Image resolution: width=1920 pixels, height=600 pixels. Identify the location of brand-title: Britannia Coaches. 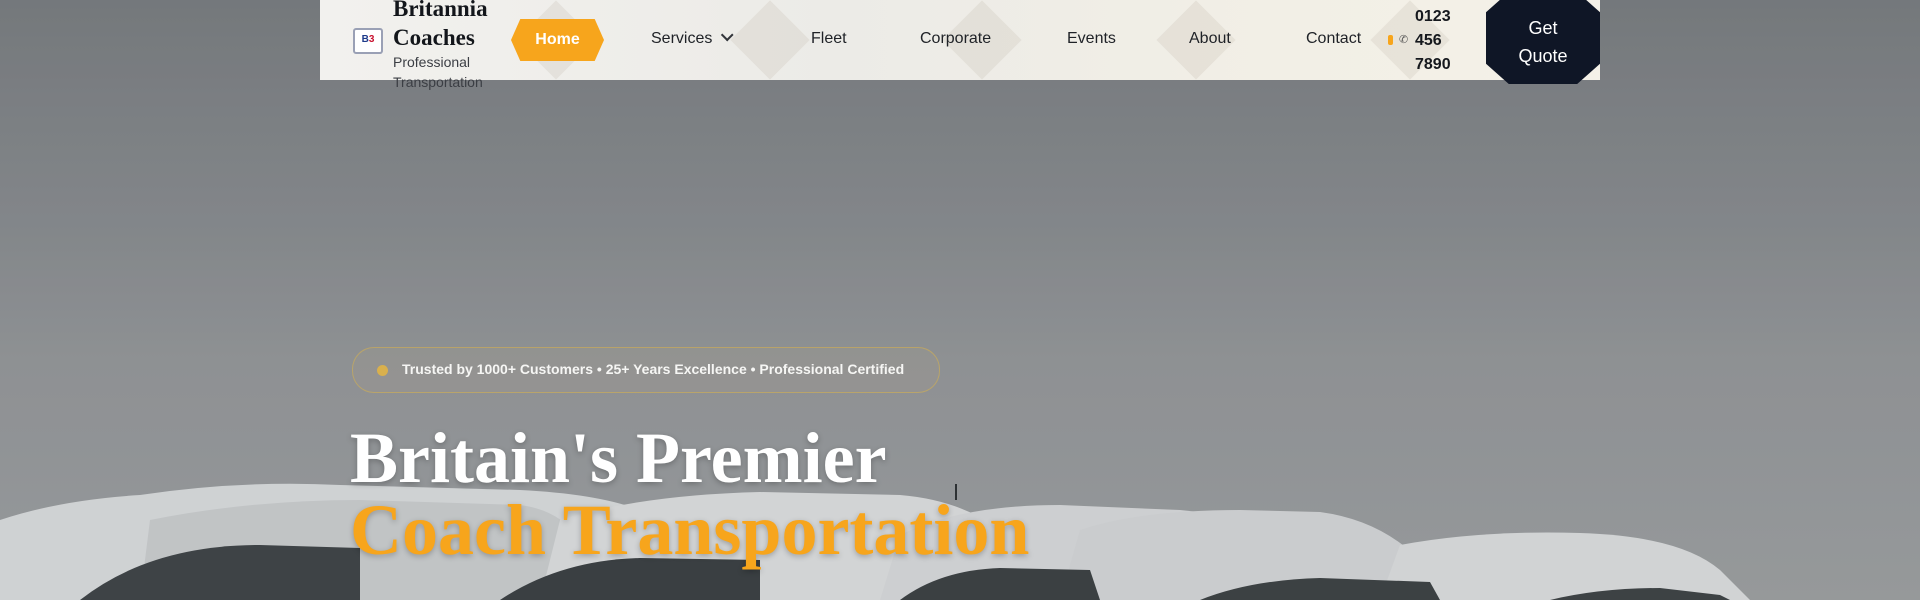
(448, 26).